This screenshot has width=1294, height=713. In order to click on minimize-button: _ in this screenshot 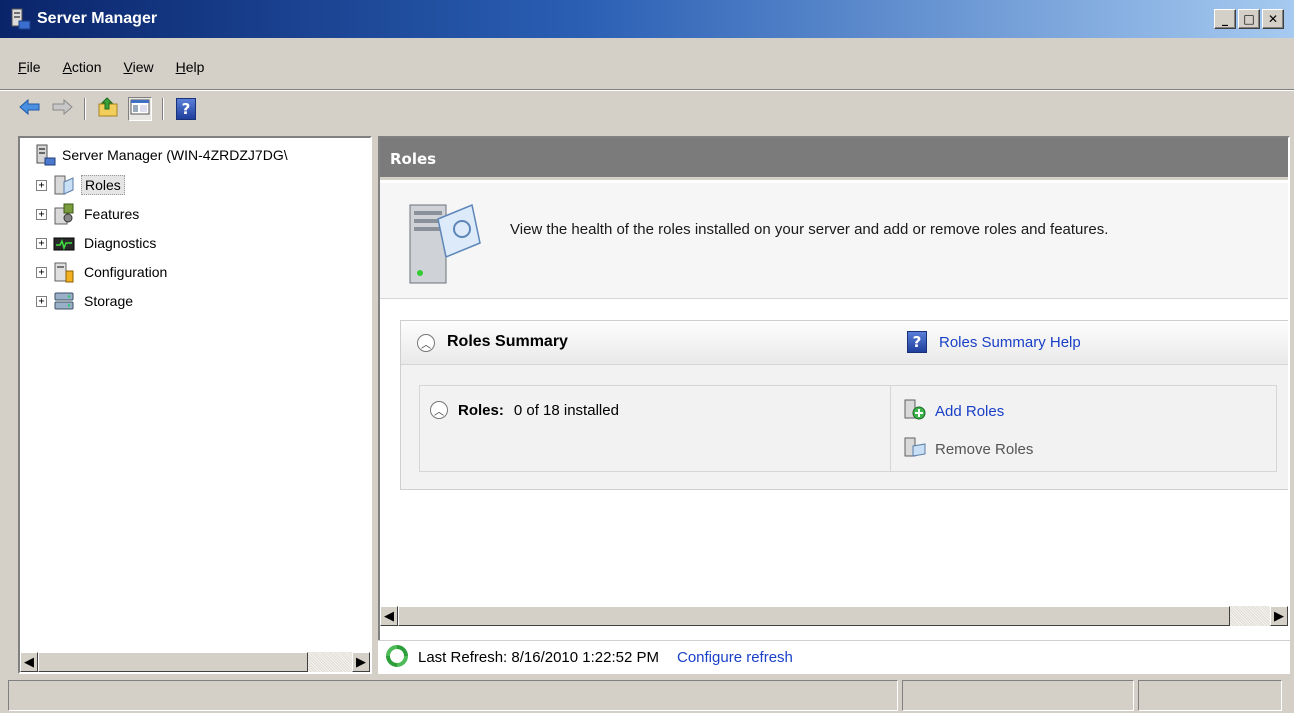, I will do `click(1225, 19)`.